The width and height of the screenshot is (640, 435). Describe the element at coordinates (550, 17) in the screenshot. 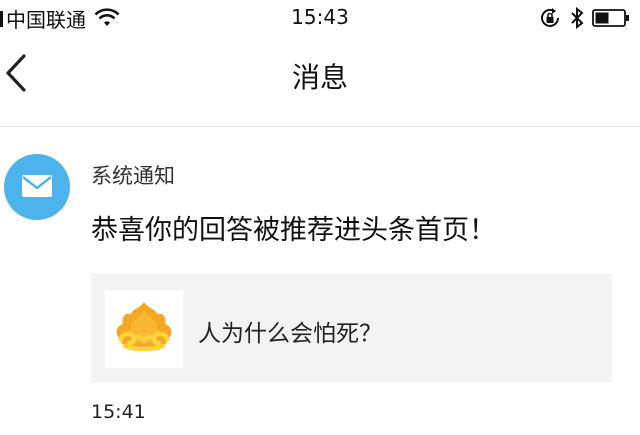

I see `rotation-lock-icon` at that location.